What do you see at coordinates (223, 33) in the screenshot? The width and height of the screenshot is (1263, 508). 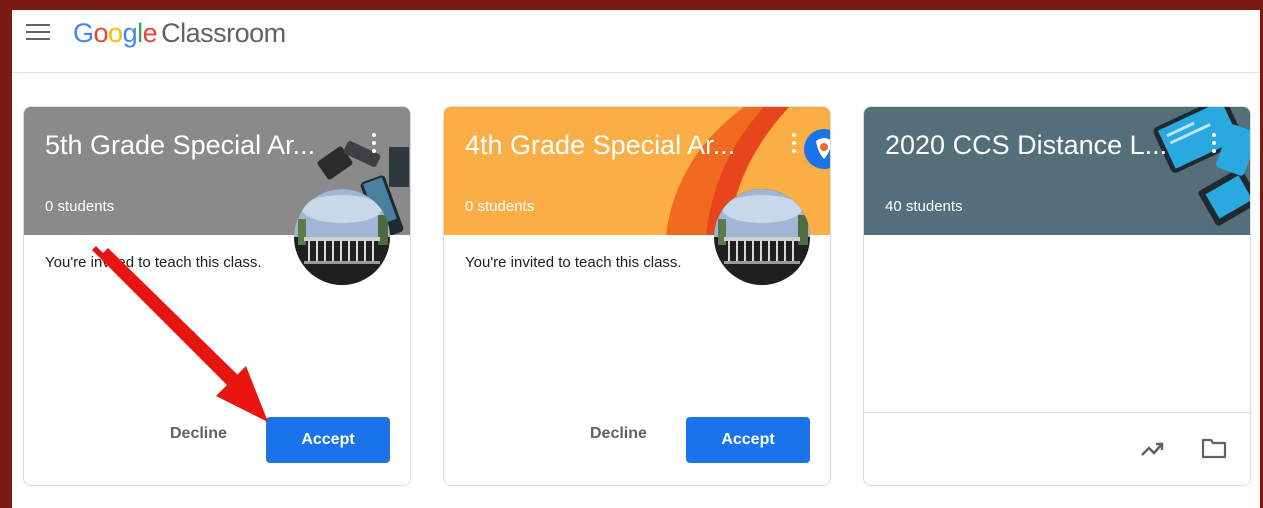 I see `product-name: Classroom` at bounding box center [223, 33].